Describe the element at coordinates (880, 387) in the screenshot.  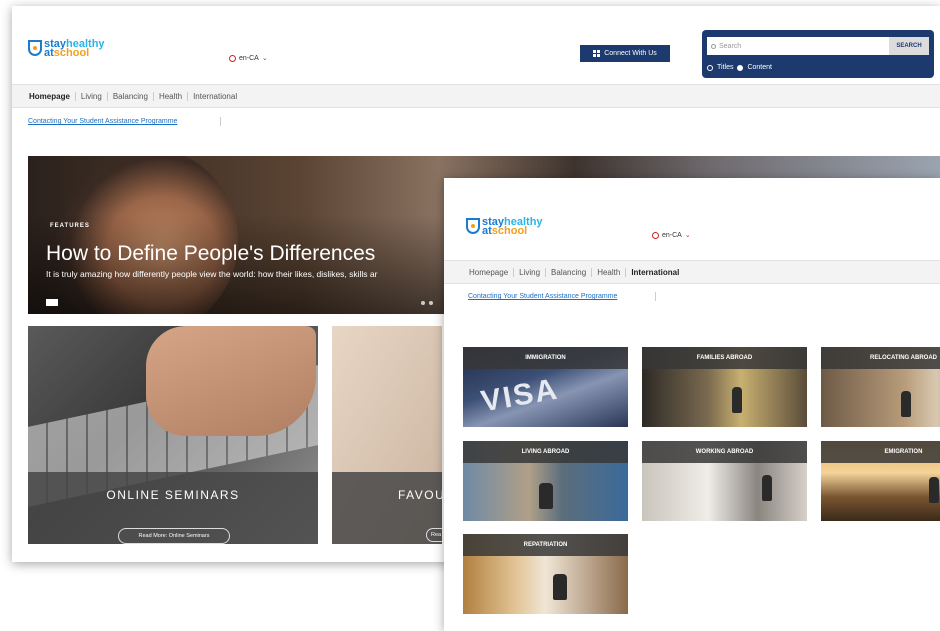
I see `tile-relocating-abroad: RELOCATING ABROAD` at that location.